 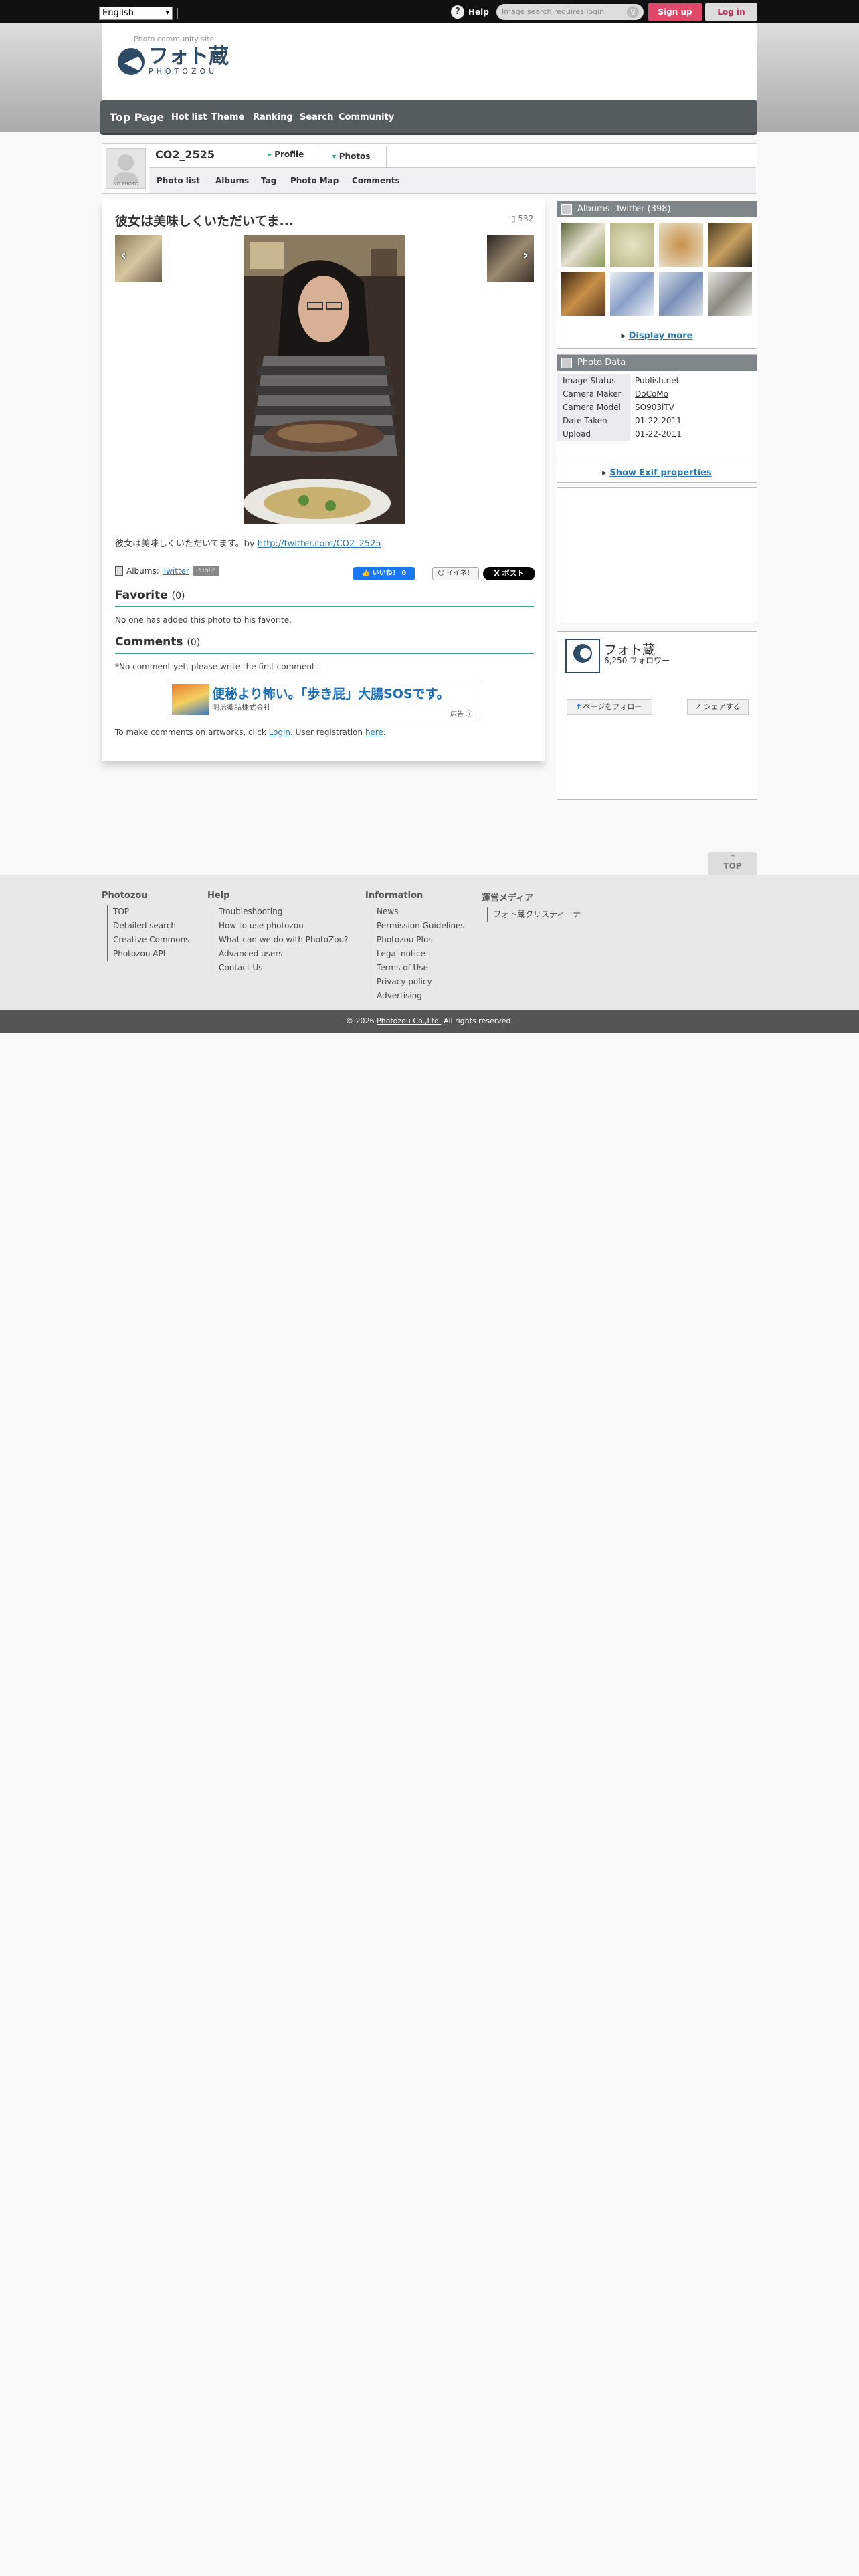 What do you see at coordinates (281, 968) in the screenshot?
I see `footer-link: Contact Us` at bounding box center [281, 968].